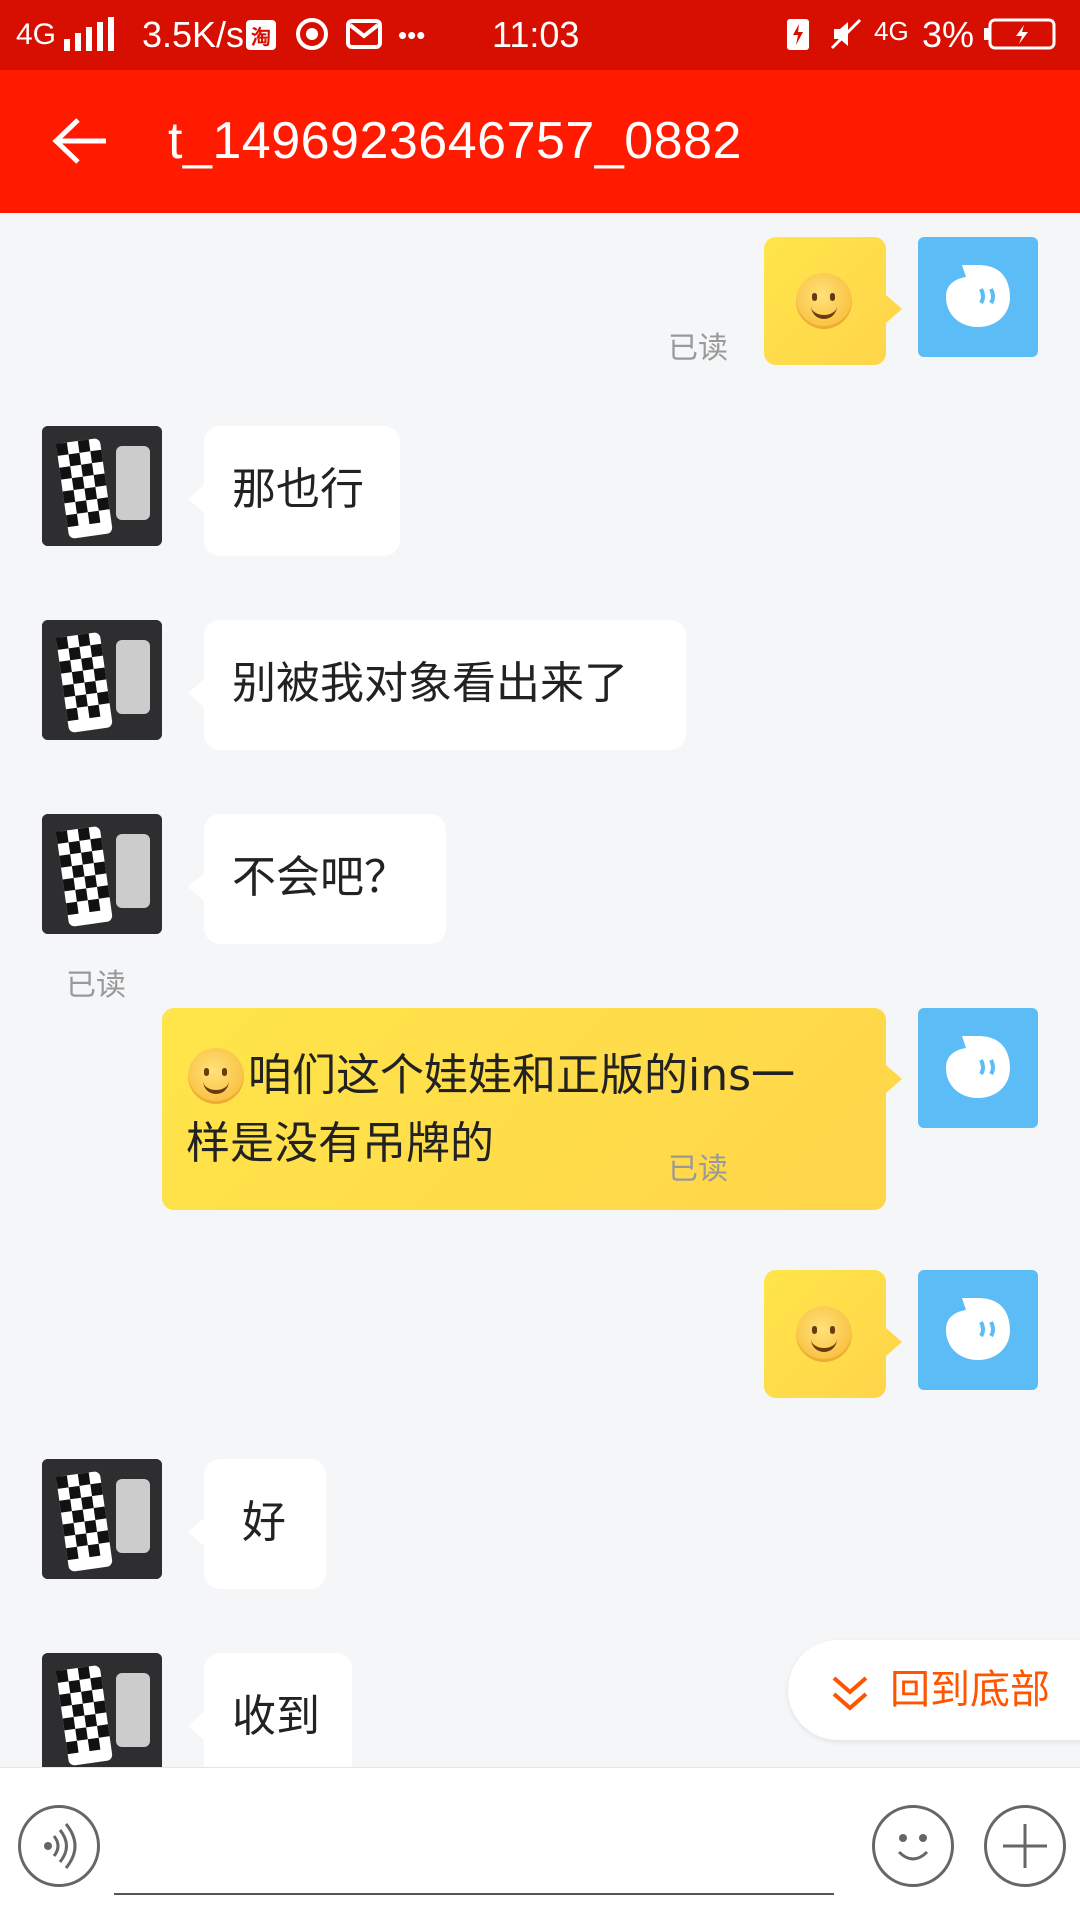 The width and height of the screenshot is (1080, 1921). Describe the element at coordinates (430, 683) in the screenshot. I see `message-text: 别被我对象看出来了` at that location.